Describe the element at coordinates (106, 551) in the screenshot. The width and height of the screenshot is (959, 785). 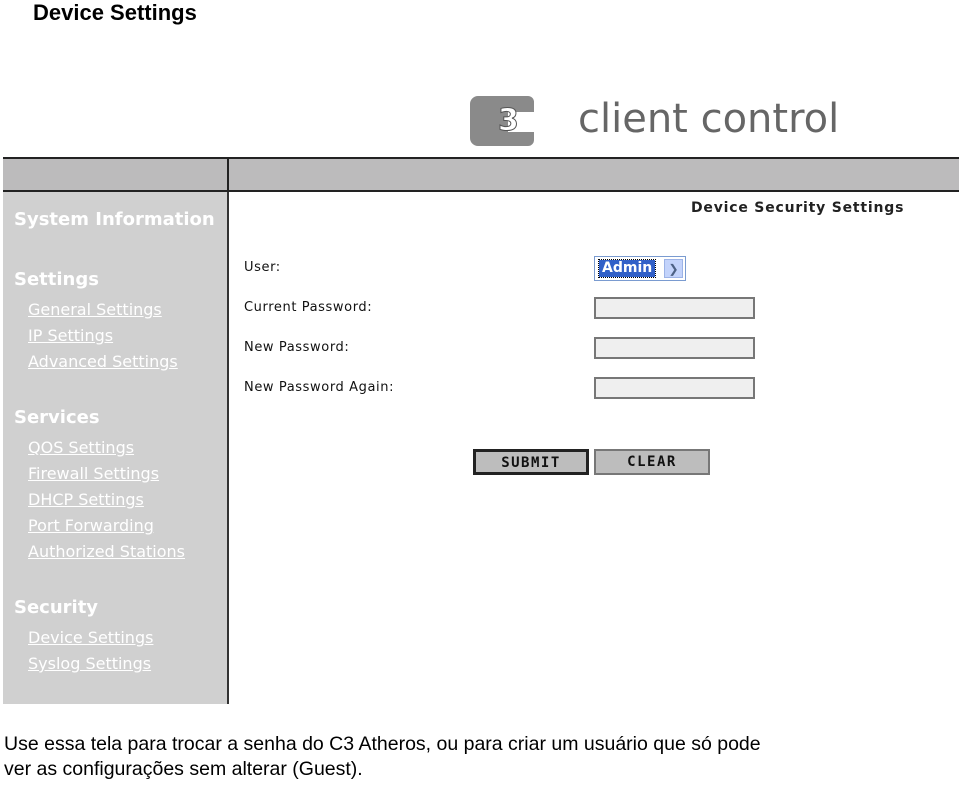
I see `sidebar-item-authorized-stations: Authorized Stations` at that location.